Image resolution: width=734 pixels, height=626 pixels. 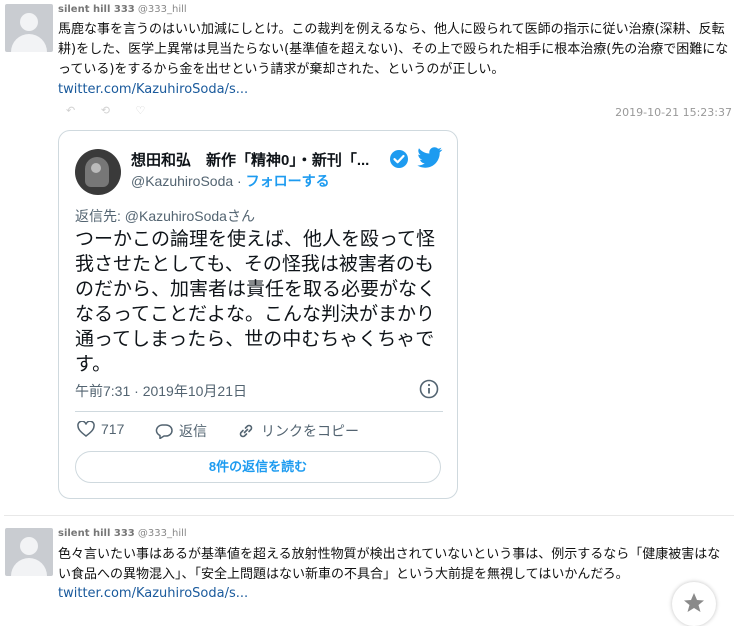 I want to click on post-timestamp: 2019-10-21 15:23:37, so click(x=673, y=112).